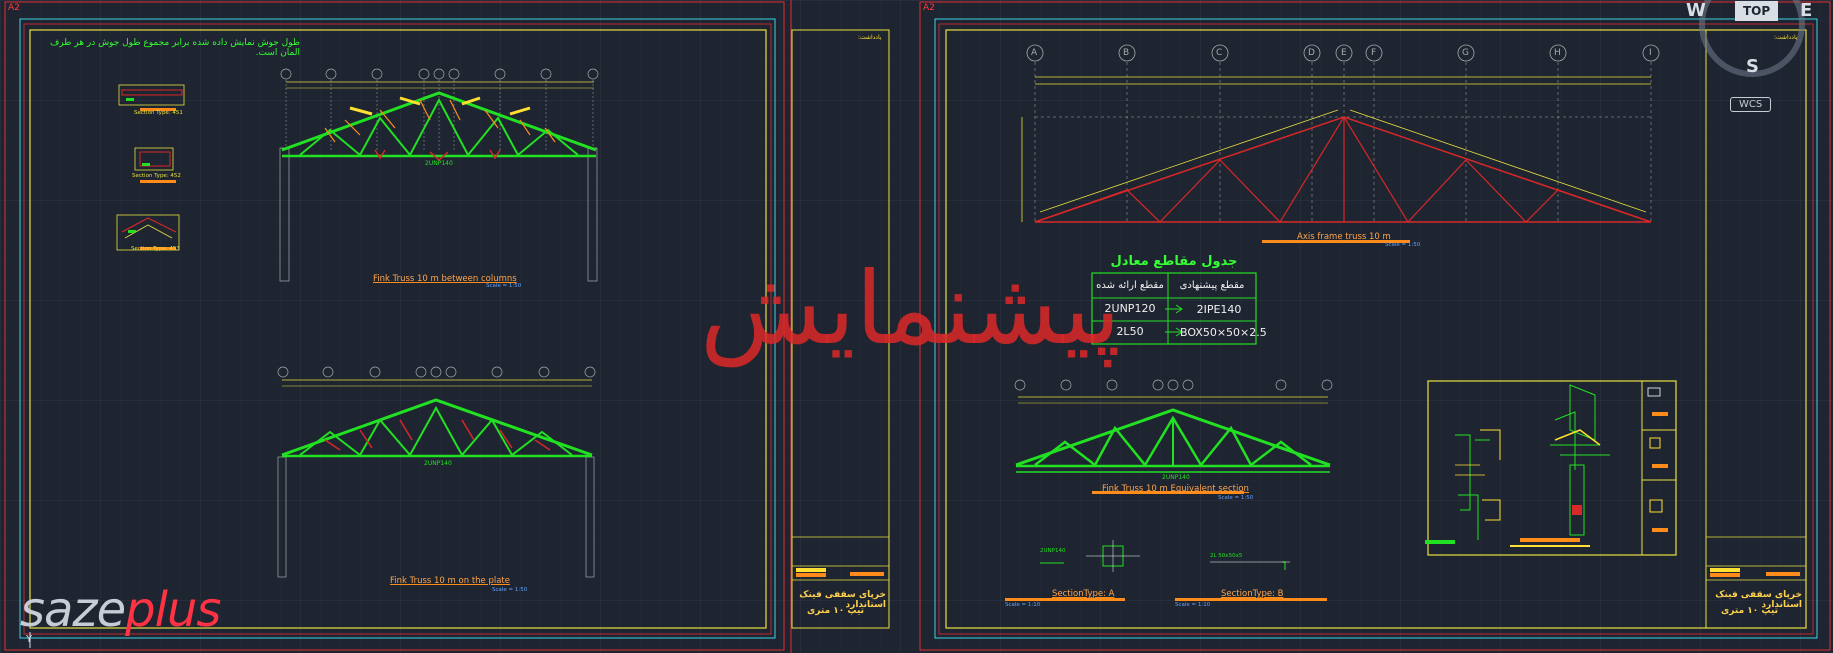 Image resolution: width=1833 pixels, height=653 pixels. What do you see at coordinates (1696, 10) in the screenshot?
I see `viewcube-west: W` at bounding box center [1696, 10].